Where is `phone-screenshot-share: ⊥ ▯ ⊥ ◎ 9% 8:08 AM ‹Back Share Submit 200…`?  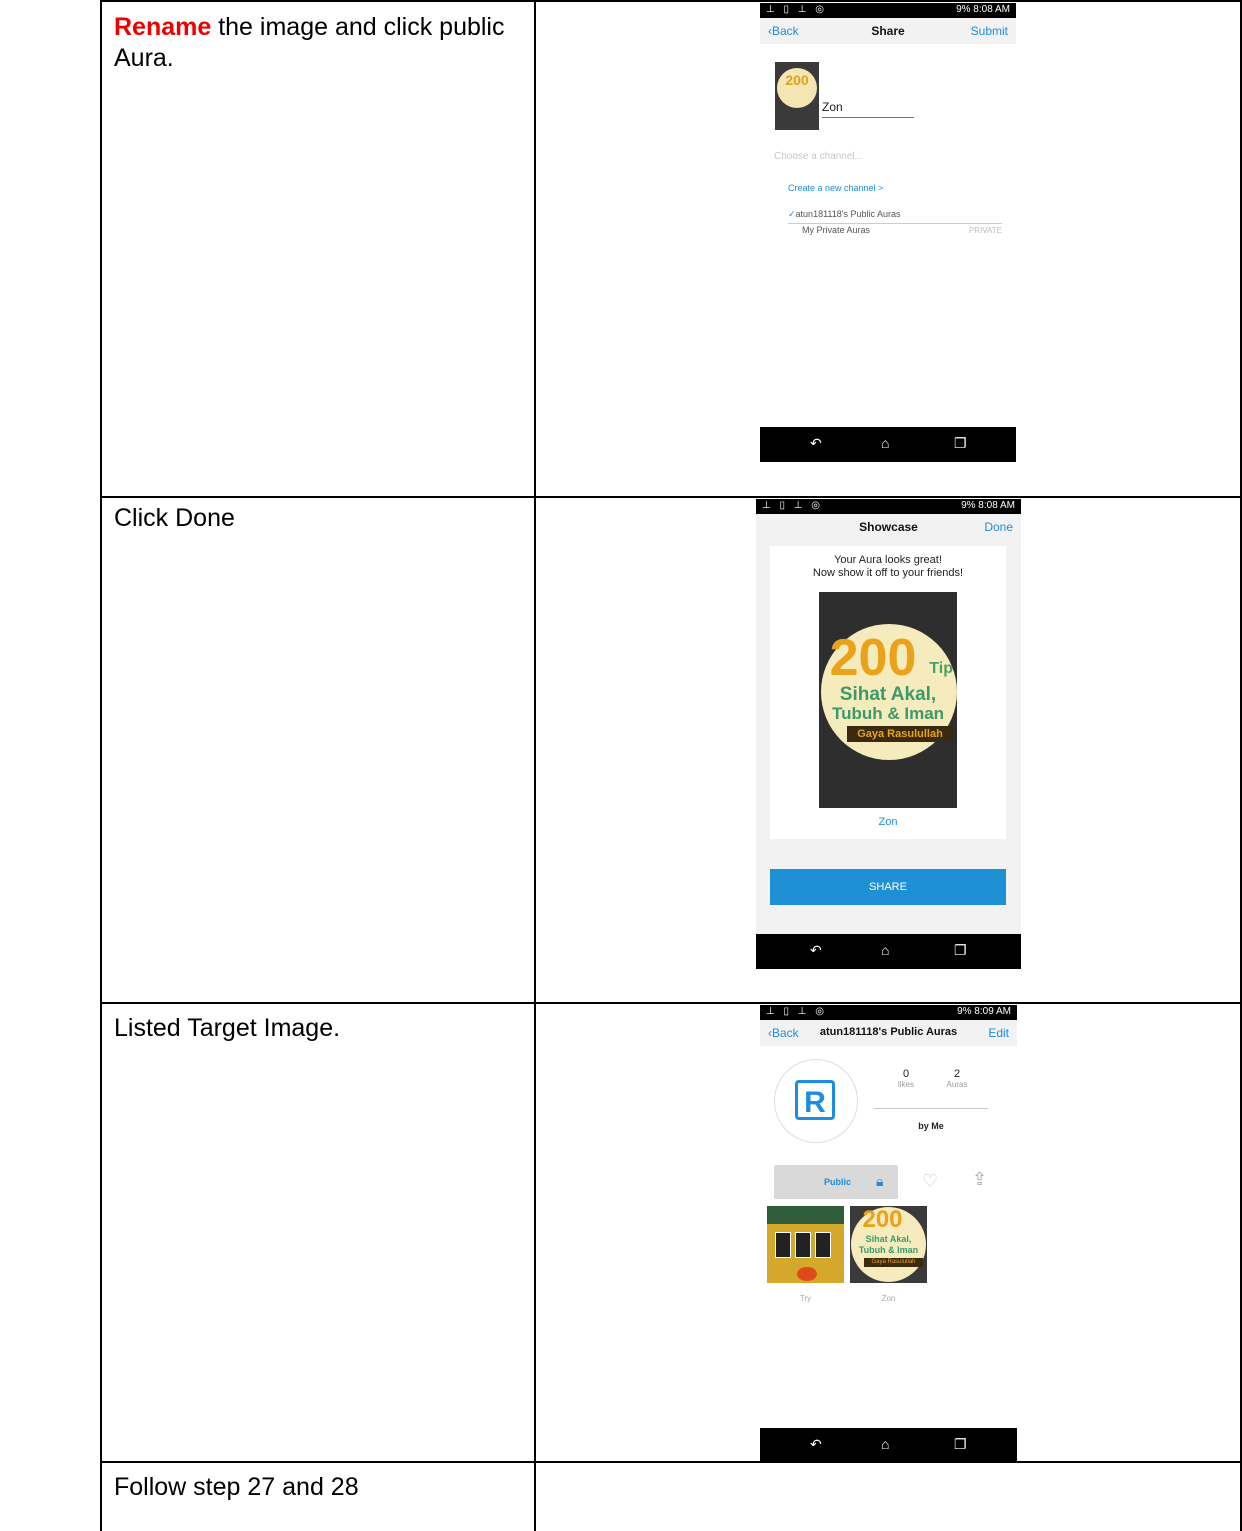
phone-screenshot-share: ⊥ ▯ ⊥ ◎ 9% 8:08 AM ‹Back Share Submit 200… is located at coordinates (888, 232).